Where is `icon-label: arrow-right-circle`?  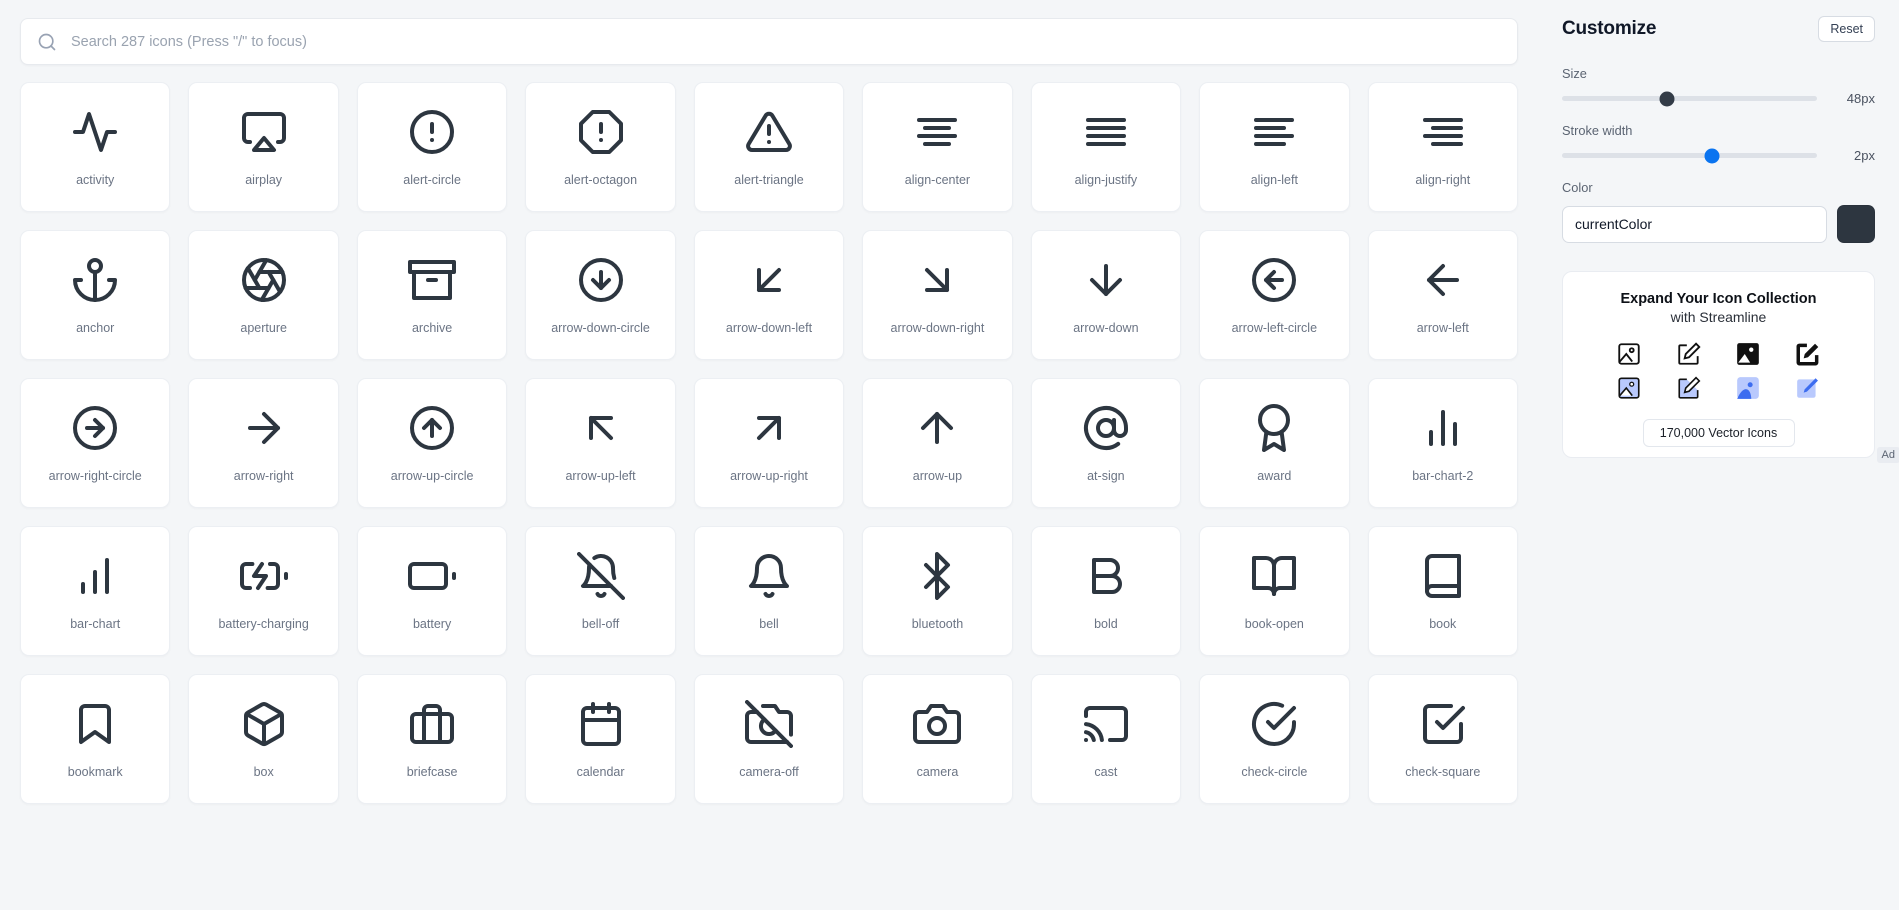 icon-label: arrow-right-circle is located at coordinates (95, 475).